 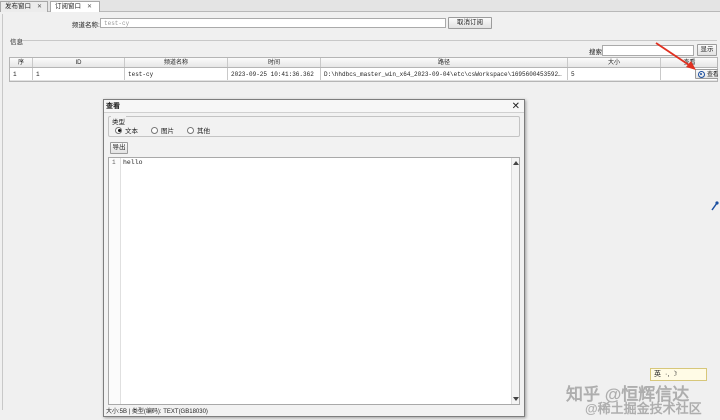 What do you see at coordinates (86, 25) in the screenshot?
I see `channel-name-label: 频道名称:` at bounding box center [86, 25].